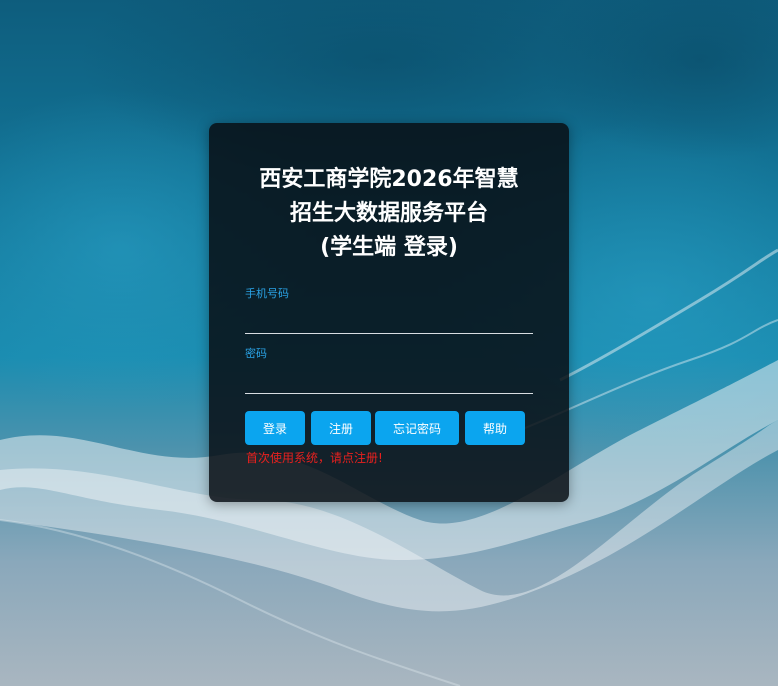 Image resolution: width=778 pixels, height=686 pixels. What do you see at coordinates (417, 428) in the screenshot?
I see `forgot-password-button: 忘记密码` at bounding box center [417, 428].